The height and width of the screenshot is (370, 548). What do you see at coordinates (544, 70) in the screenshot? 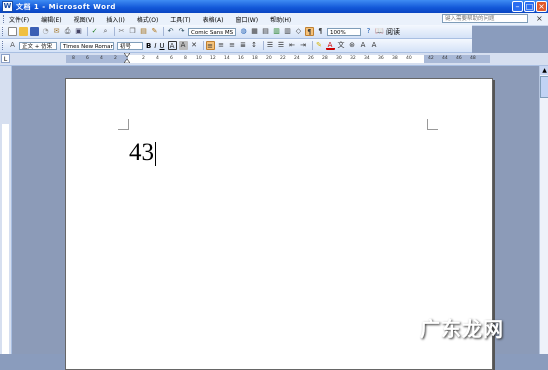
I see `scroll-up-icon: ▲` at bounding box center [544, 70].